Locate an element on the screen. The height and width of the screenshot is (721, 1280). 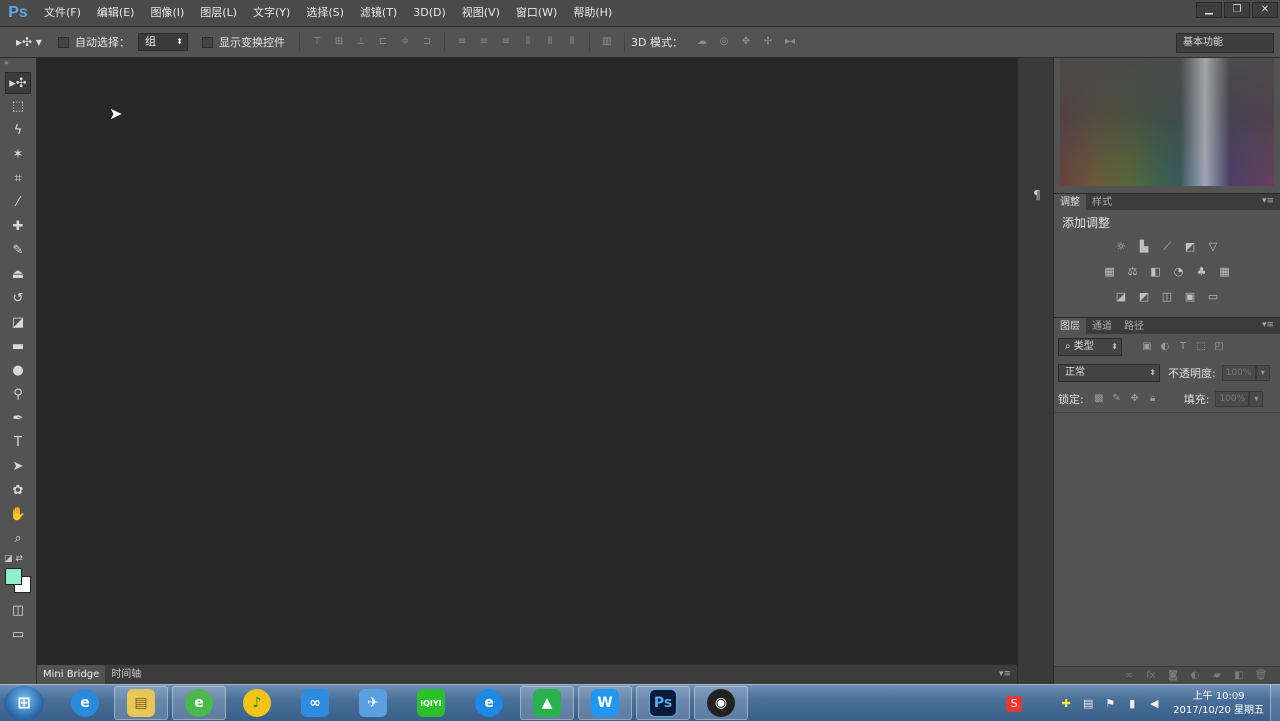
default-colors-icon: ◪ ⇄ is located at coordinates (13, 559).